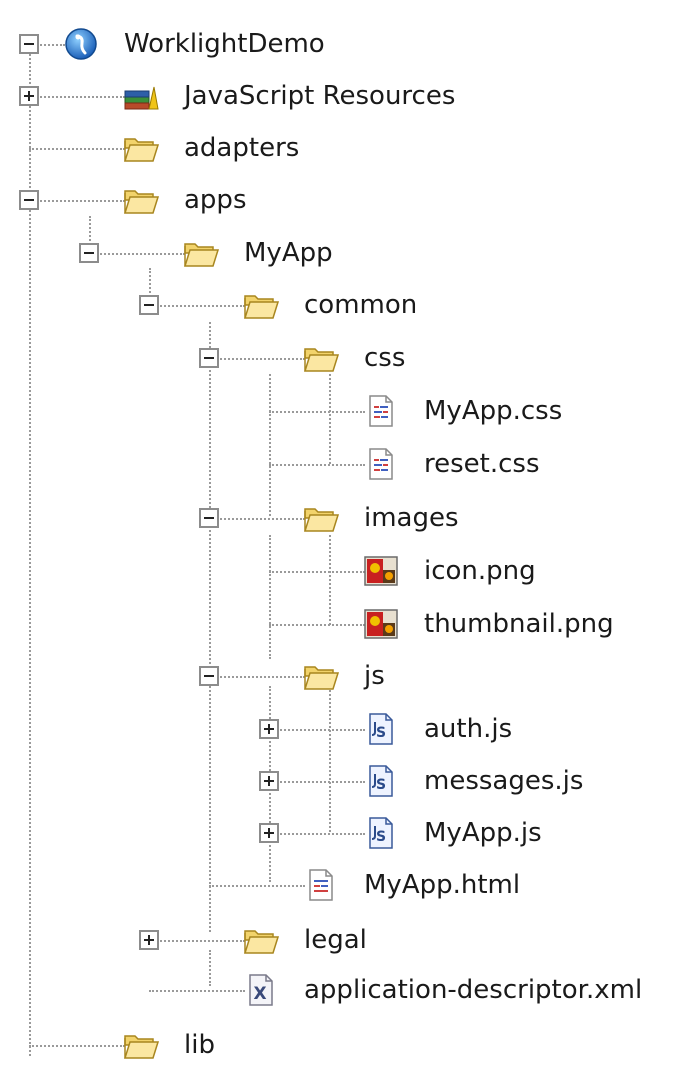 Image resolution: width=695 pixels, height=1066 pixels. Describe the element at coordinates (215, 200) in the screenshot. I see `tree-item-label: apps` at that location.